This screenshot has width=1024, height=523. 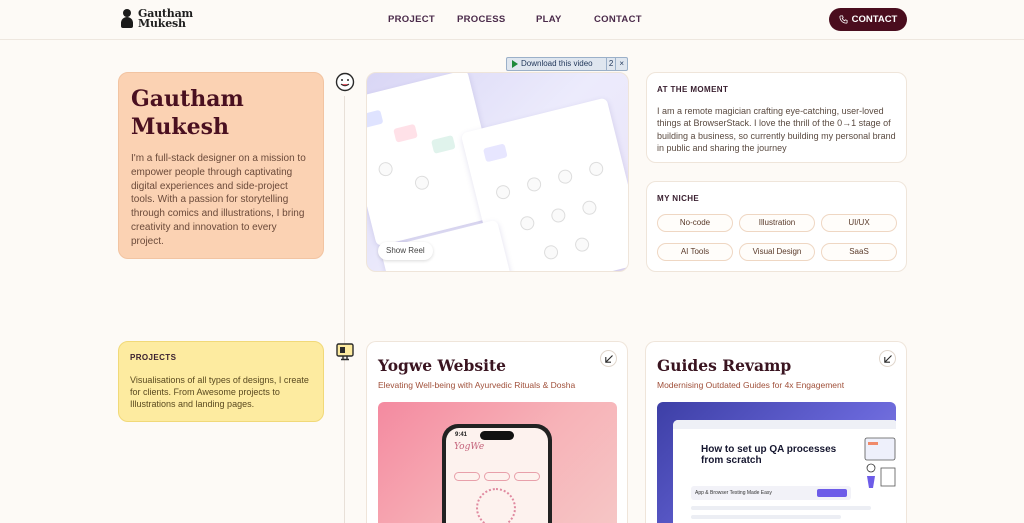 I want to click on niche-tag-no-code: No-code, so click(x=695, y=223).